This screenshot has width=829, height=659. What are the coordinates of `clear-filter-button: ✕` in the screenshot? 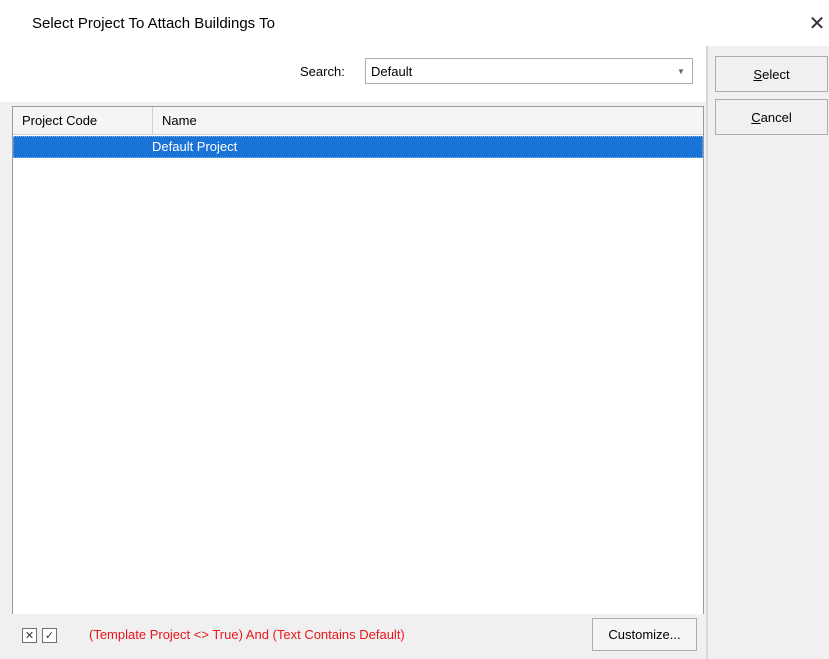 It's located at (29, 635).